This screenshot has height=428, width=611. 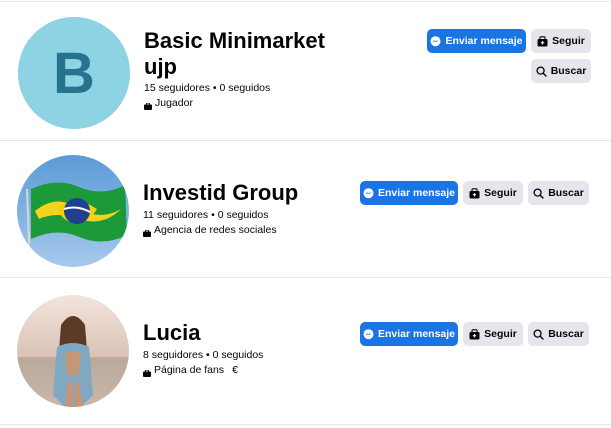 I want to click on profile-name: Basic Minimarket ujp, so click(x=234, y=54).